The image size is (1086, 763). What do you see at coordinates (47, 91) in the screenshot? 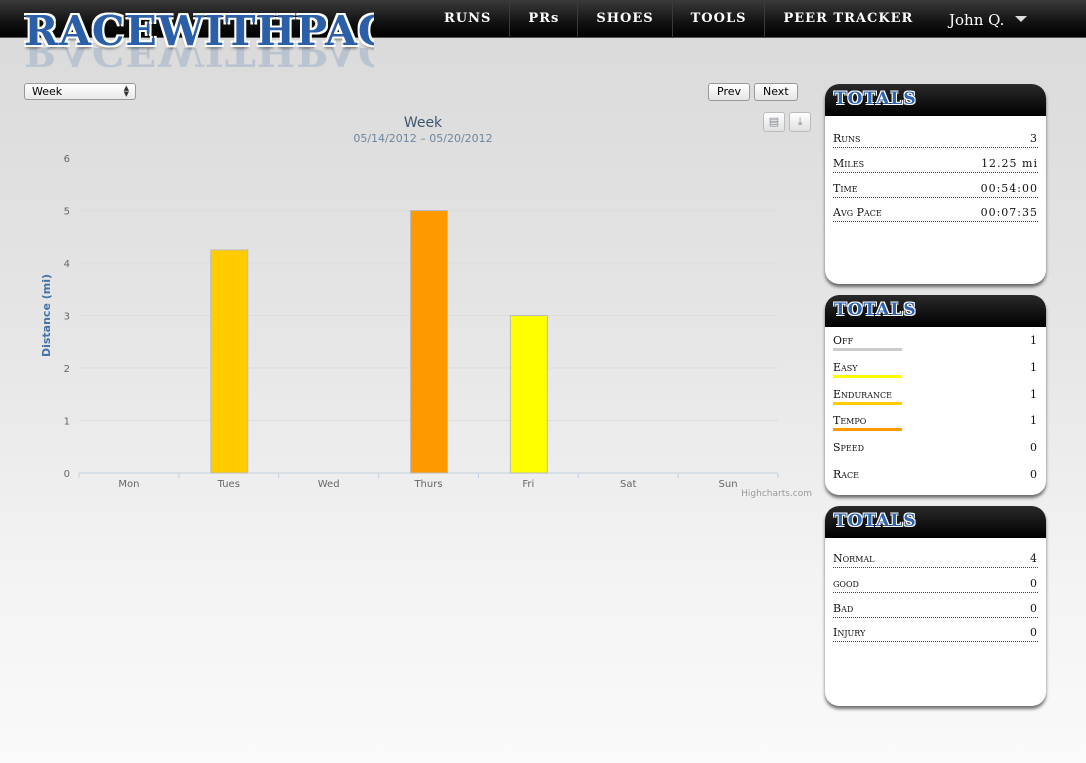
I see `period-select-value: Week` at bounding box center [47, 91].